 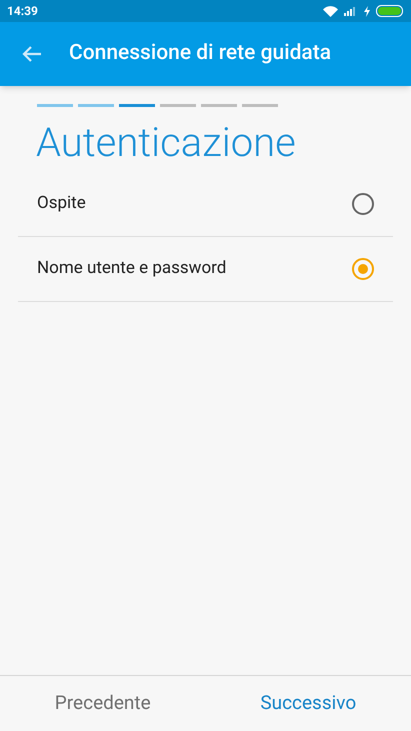 What do you see at coordinates (61, 204) in the screenshot?
I see `option-label: Ospite` at bounding box center [61, 204].